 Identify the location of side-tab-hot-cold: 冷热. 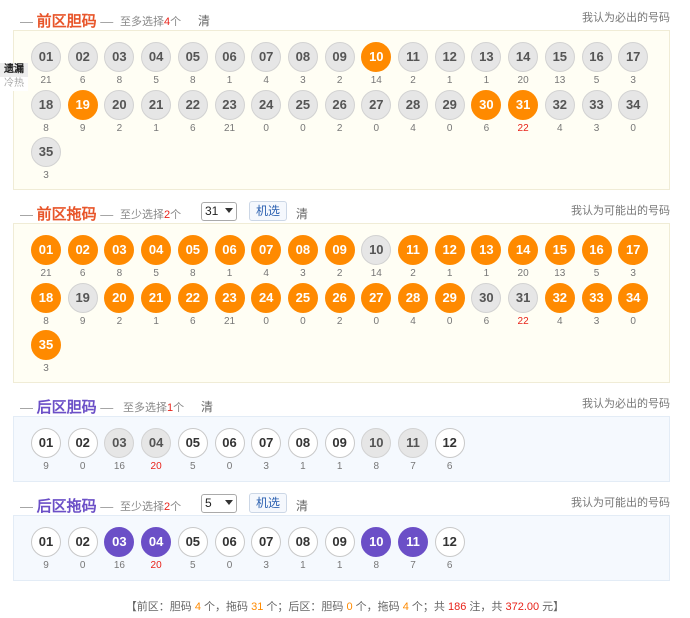
(14, 84).